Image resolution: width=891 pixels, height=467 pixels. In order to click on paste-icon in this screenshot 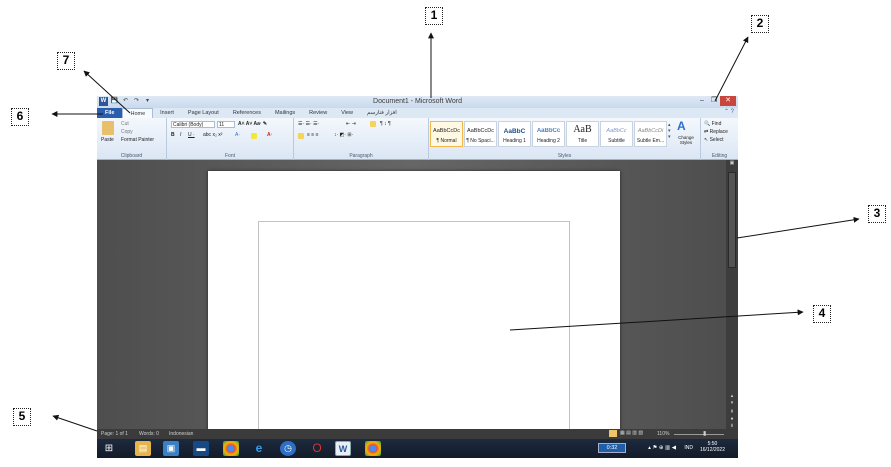, I will do `click(108, 128)`.